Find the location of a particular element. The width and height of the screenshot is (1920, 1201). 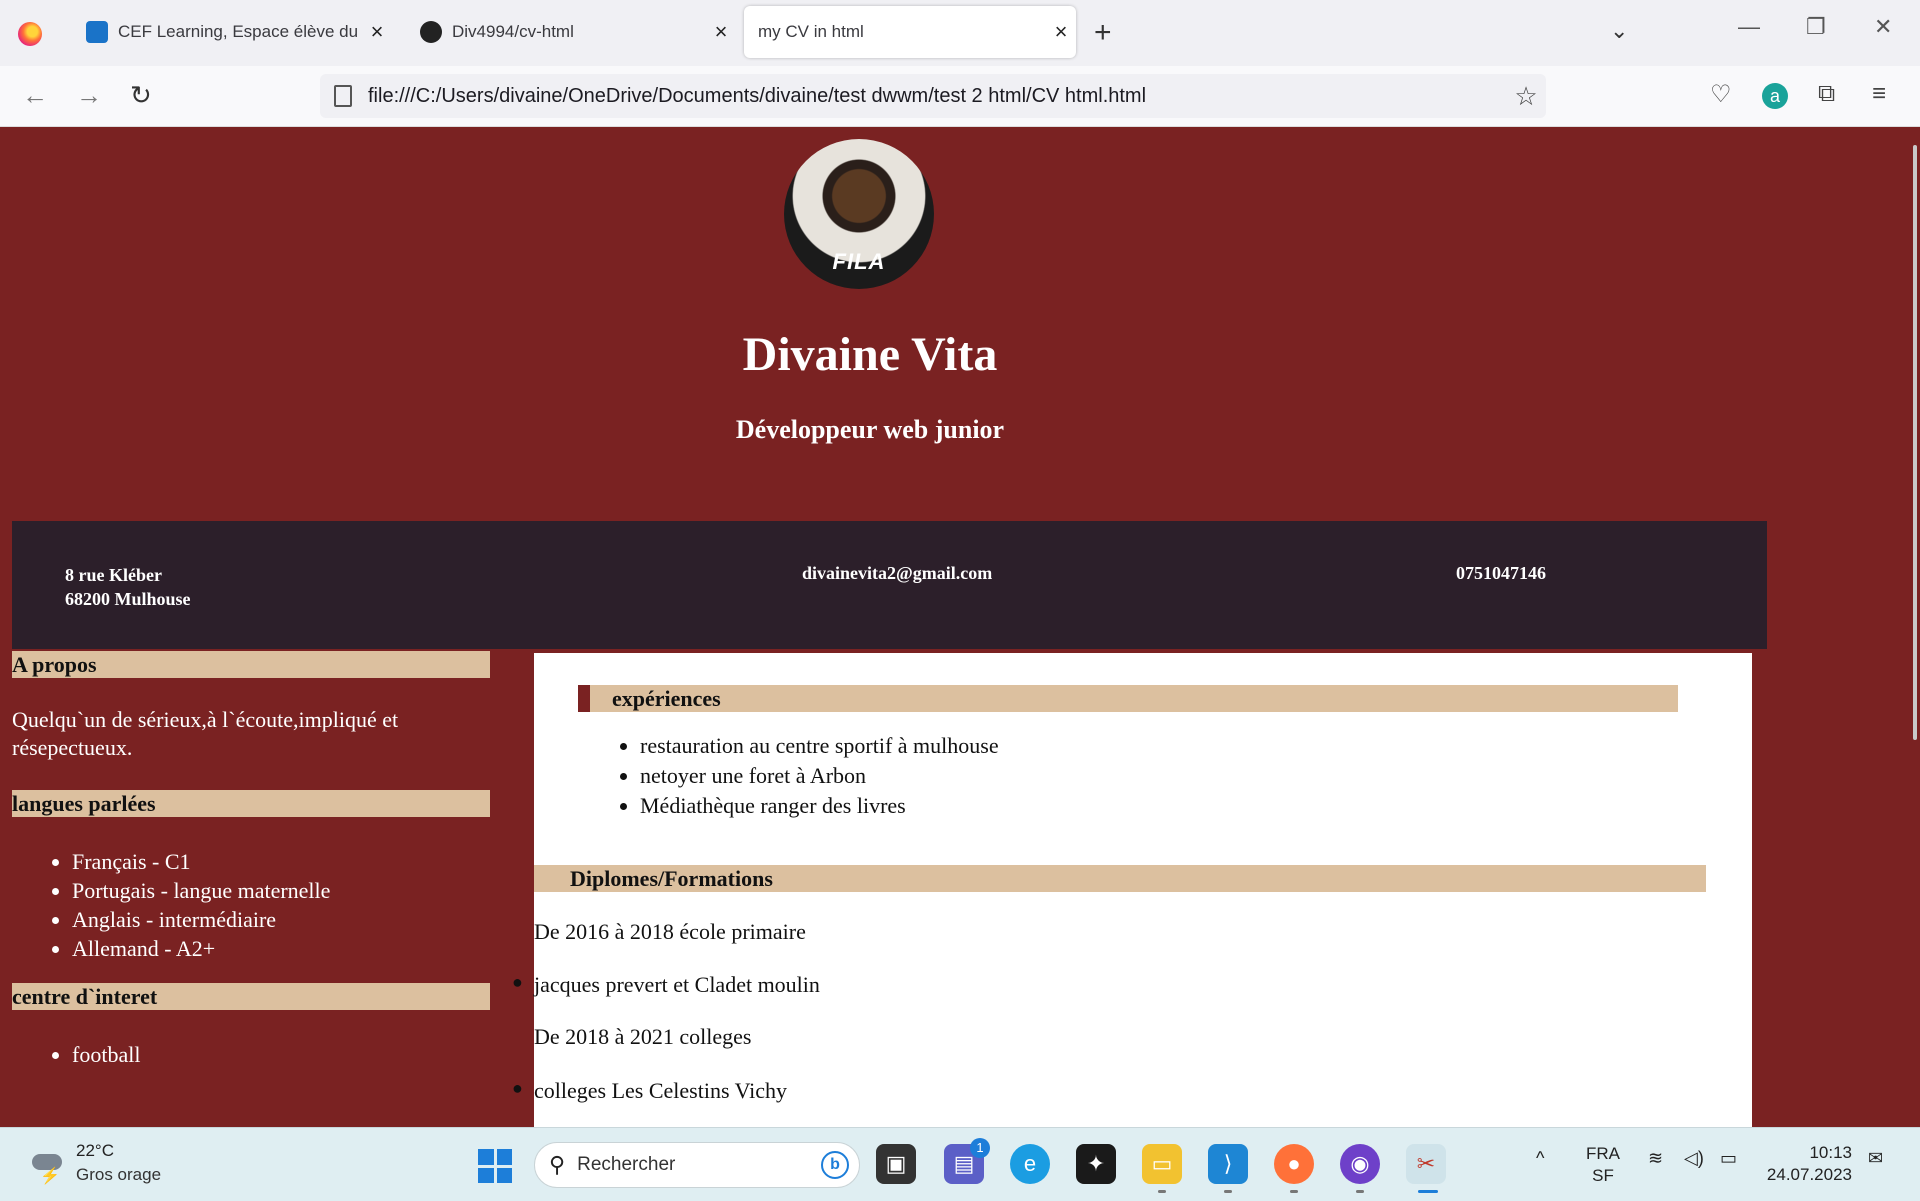

task-view-icon: ▣ is located at coordinates (896, 1164).